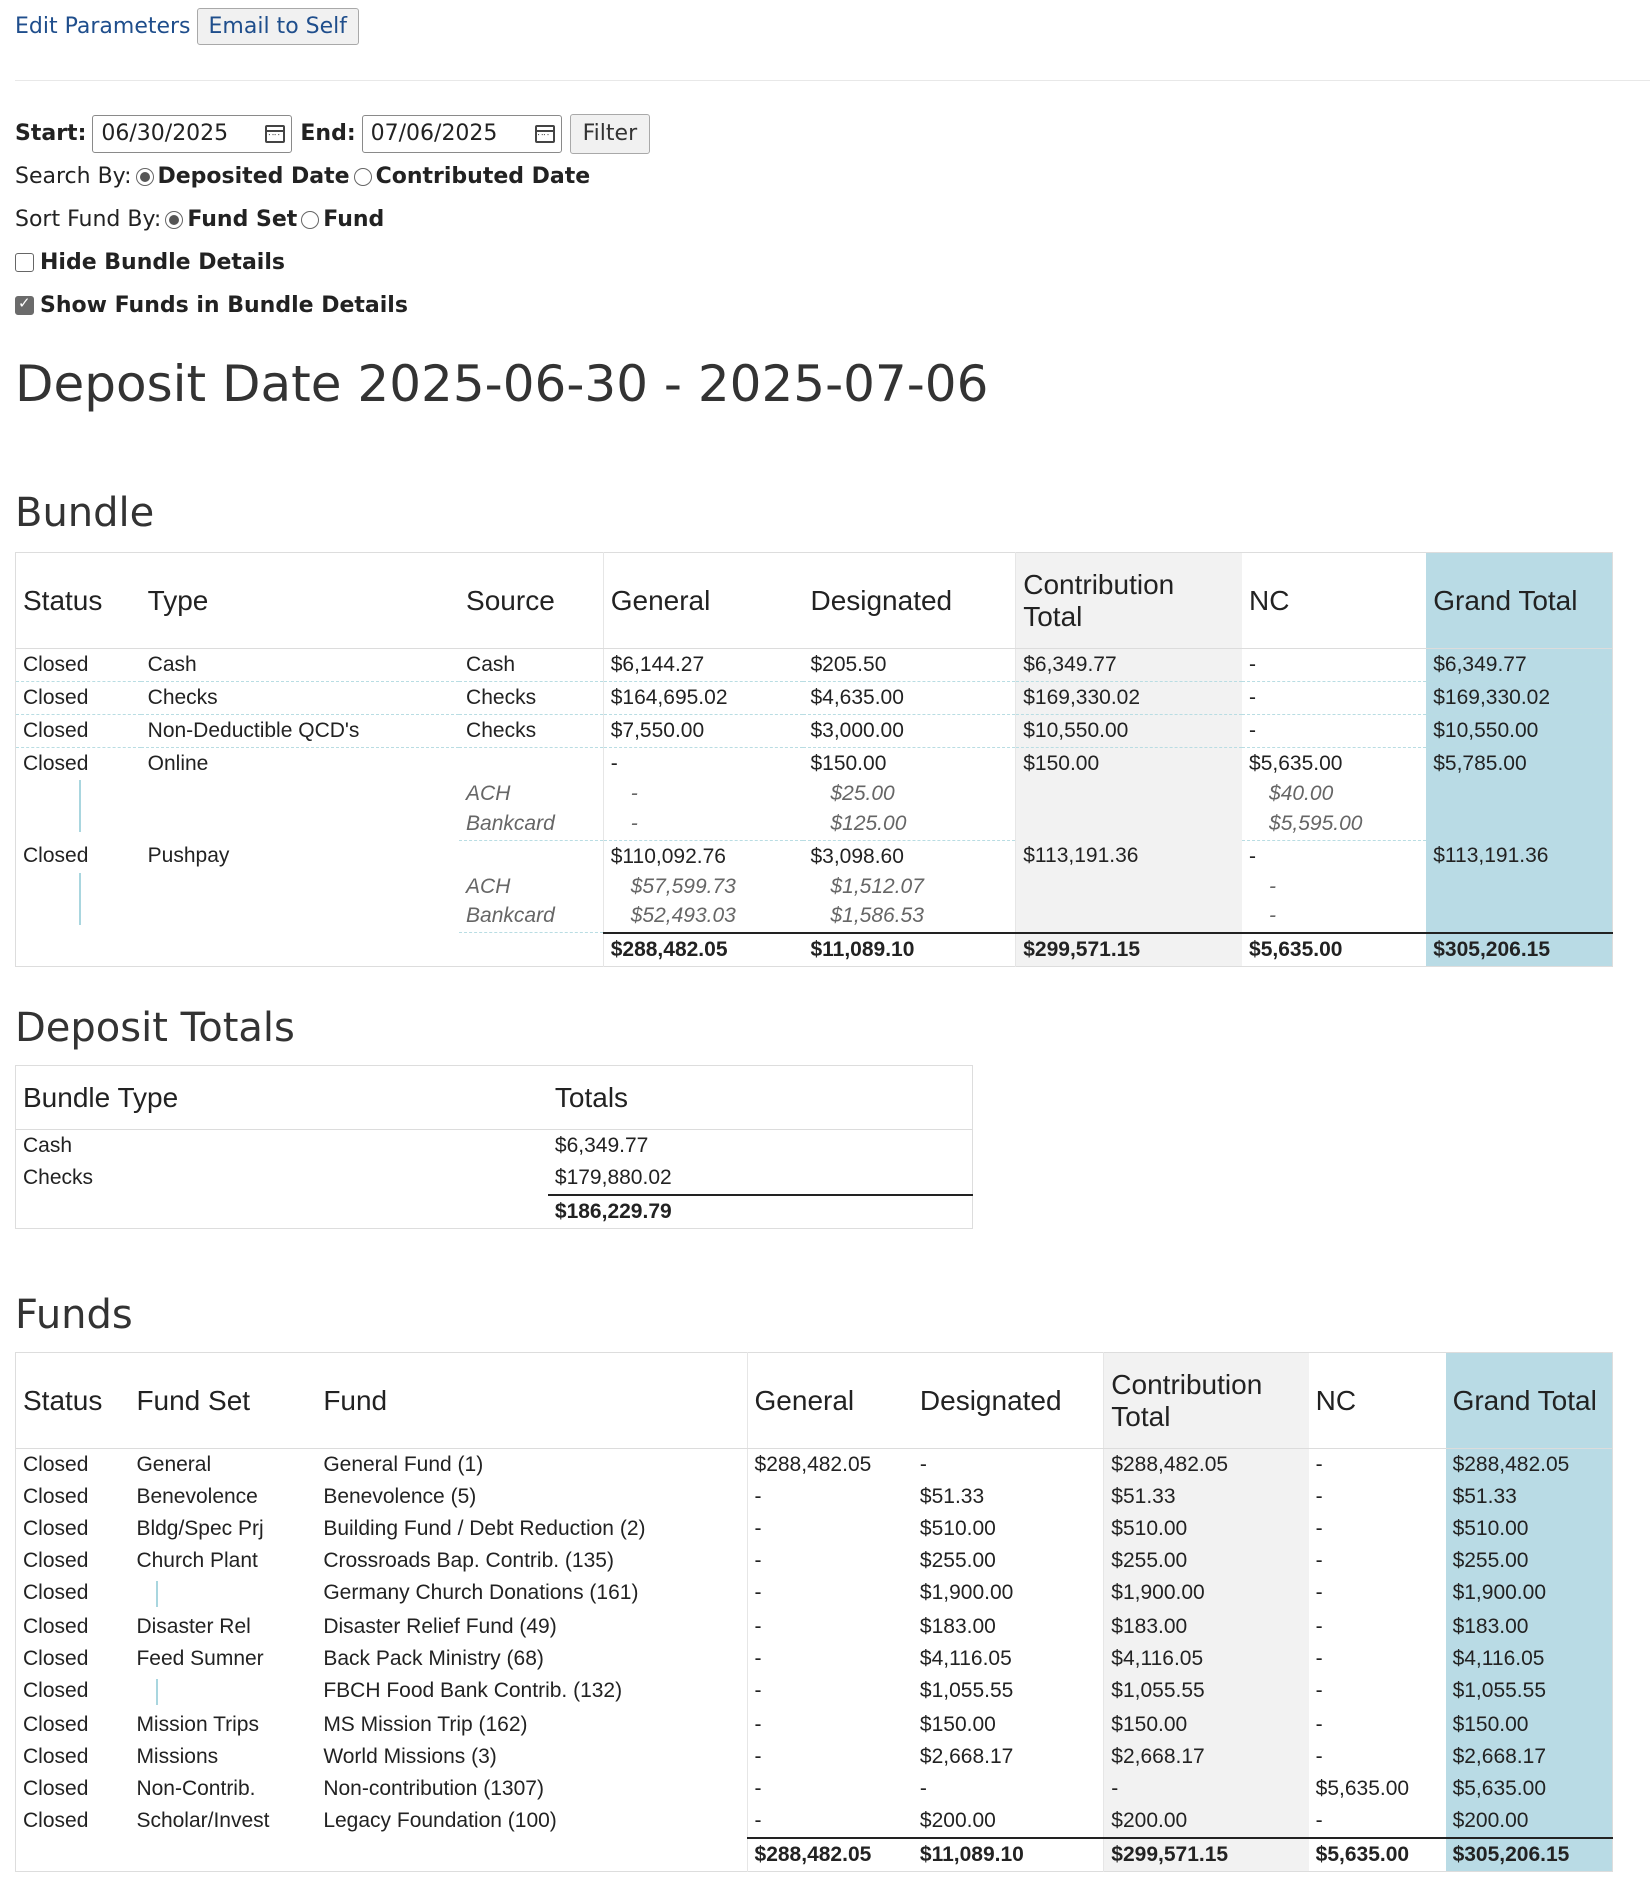 The height and width of the screenshot is (1884, 1652). I want to click on designated-cell: $205.50, so click(909, 665).